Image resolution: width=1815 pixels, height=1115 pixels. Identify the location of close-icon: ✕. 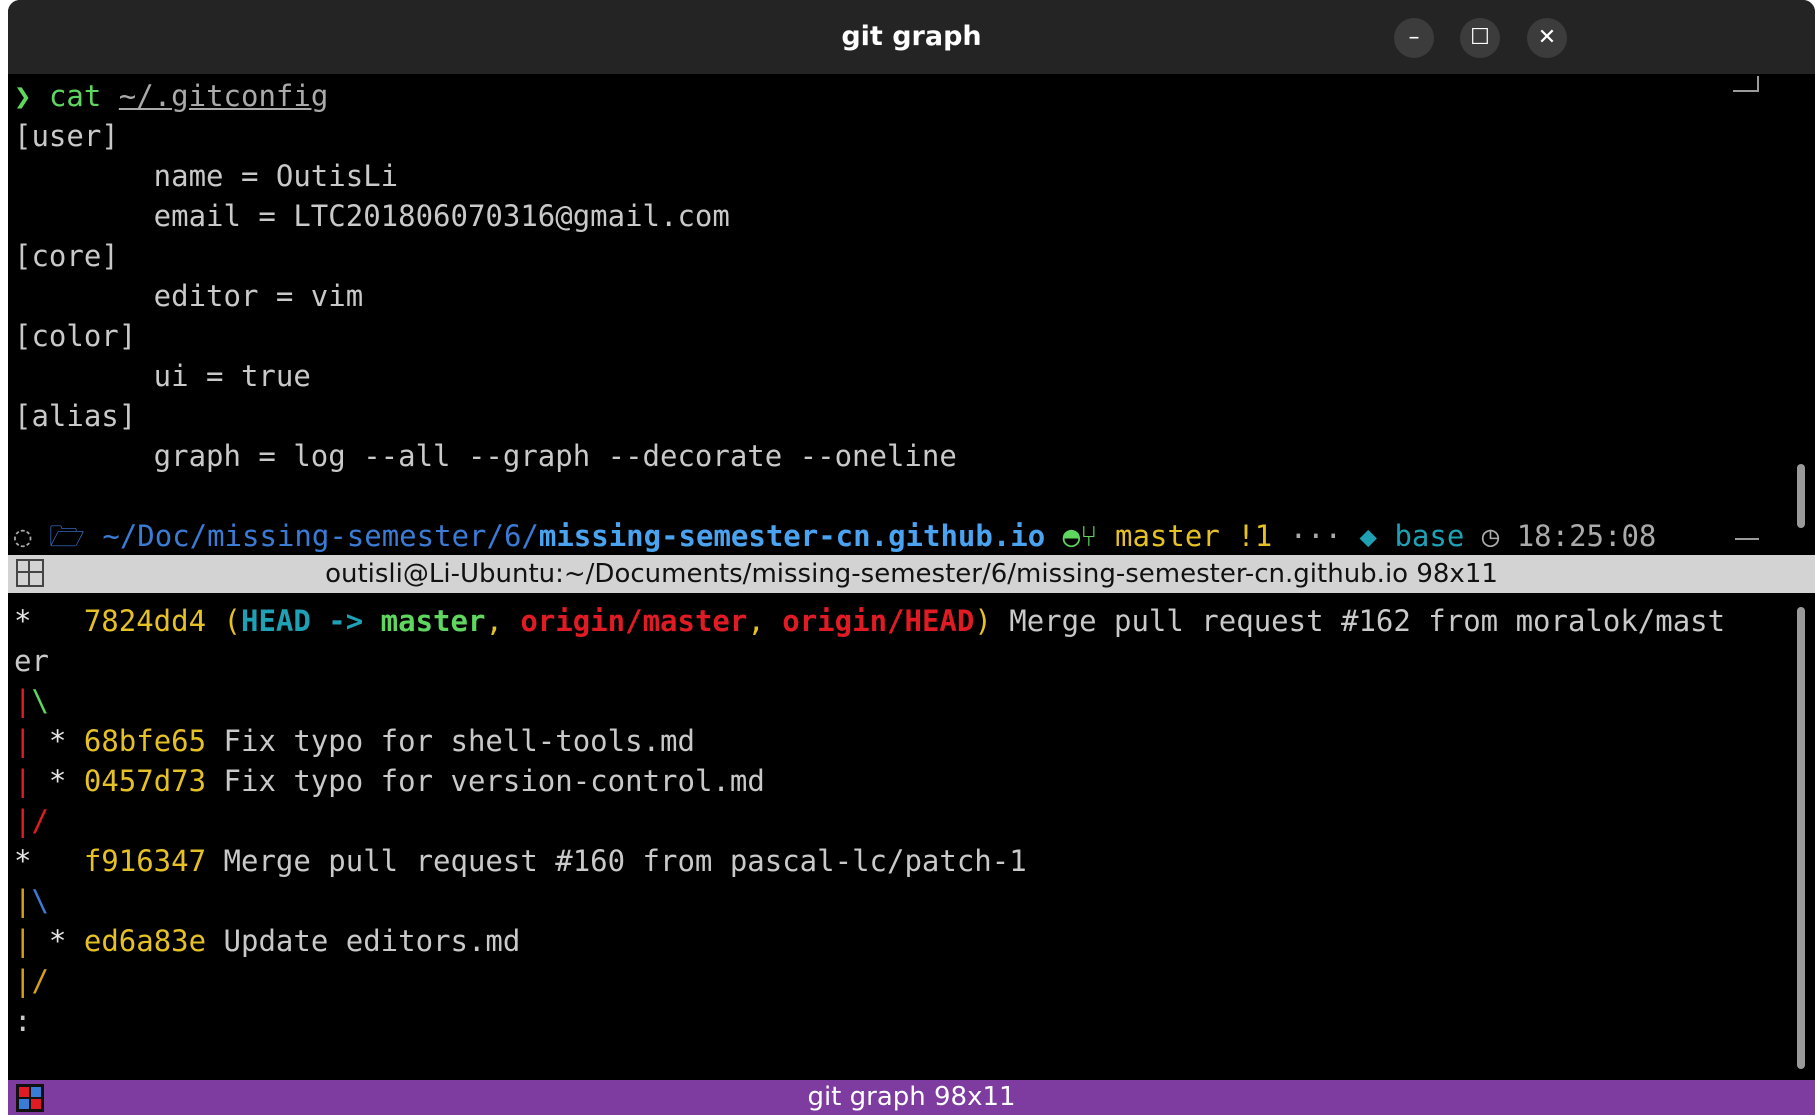
(1547, 37).